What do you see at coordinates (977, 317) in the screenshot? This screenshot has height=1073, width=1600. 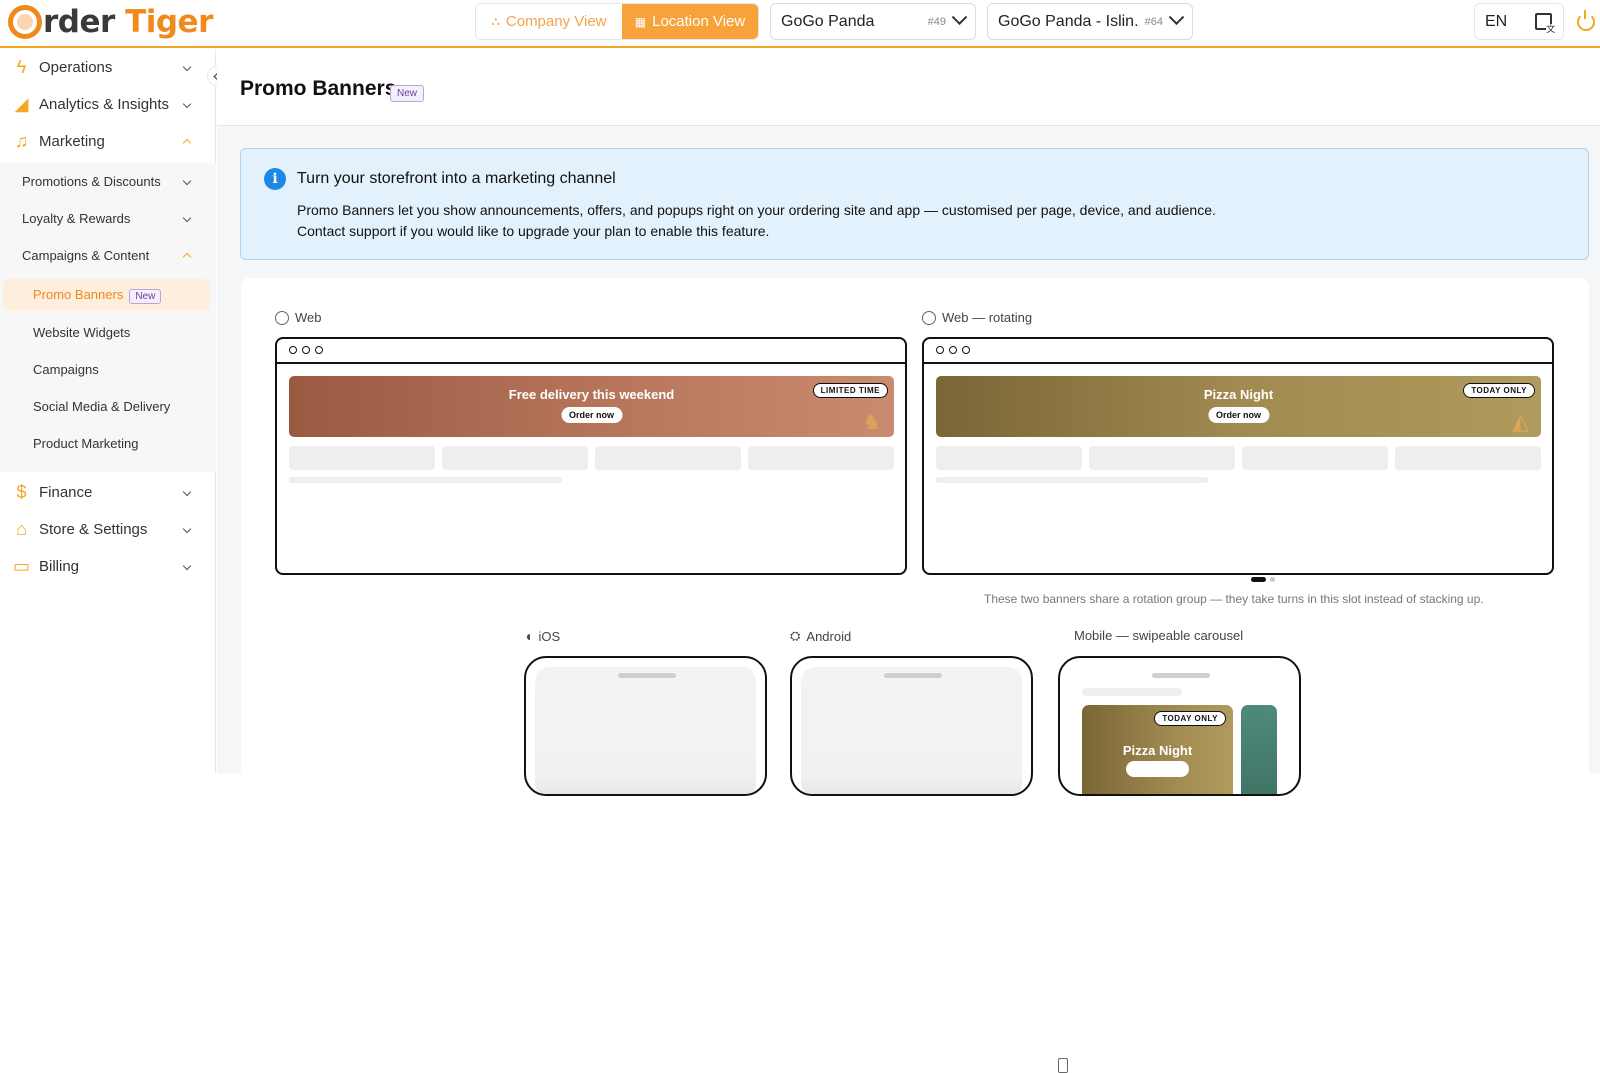 I see `web-rotating-preview-label: Web — rotating` at bounding box center [977, 317].